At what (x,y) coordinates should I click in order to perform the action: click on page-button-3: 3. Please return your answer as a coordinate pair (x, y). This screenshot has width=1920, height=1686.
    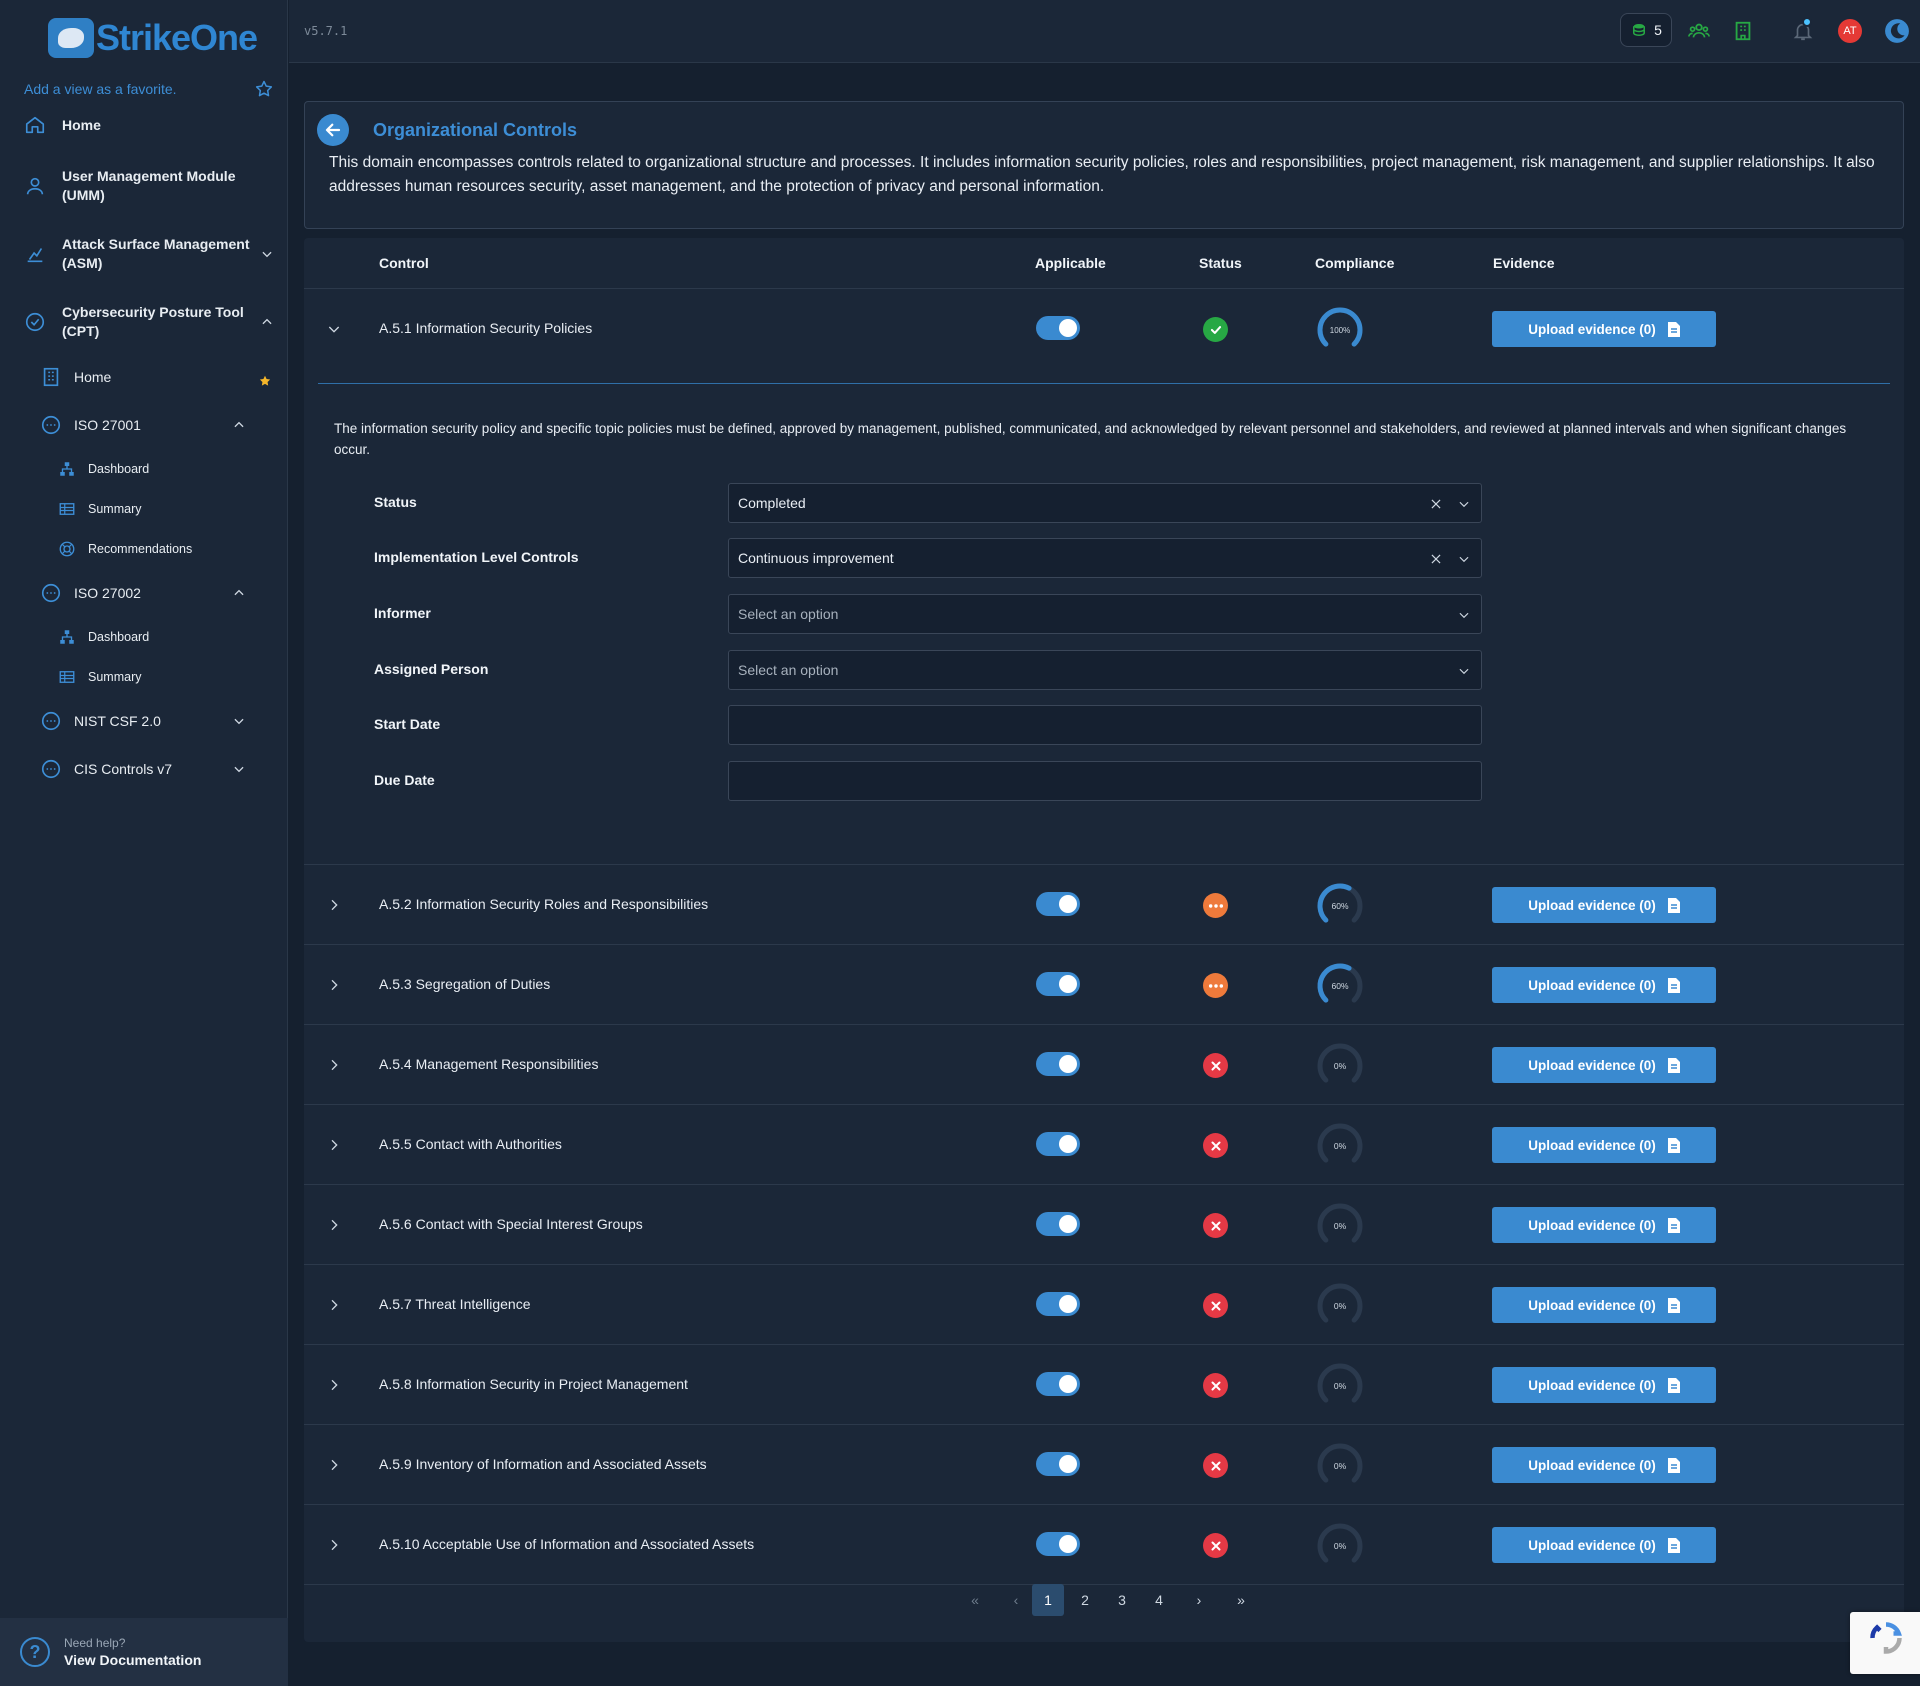
    Looking at the image, I should click on (1122, 1600).